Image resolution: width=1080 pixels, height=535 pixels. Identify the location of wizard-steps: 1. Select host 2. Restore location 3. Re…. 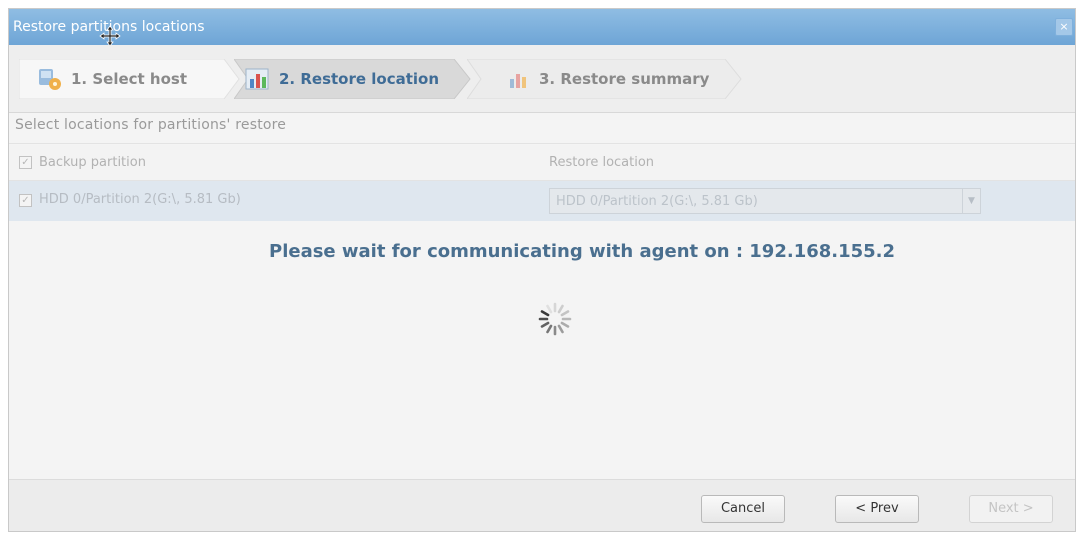
(542, 79).